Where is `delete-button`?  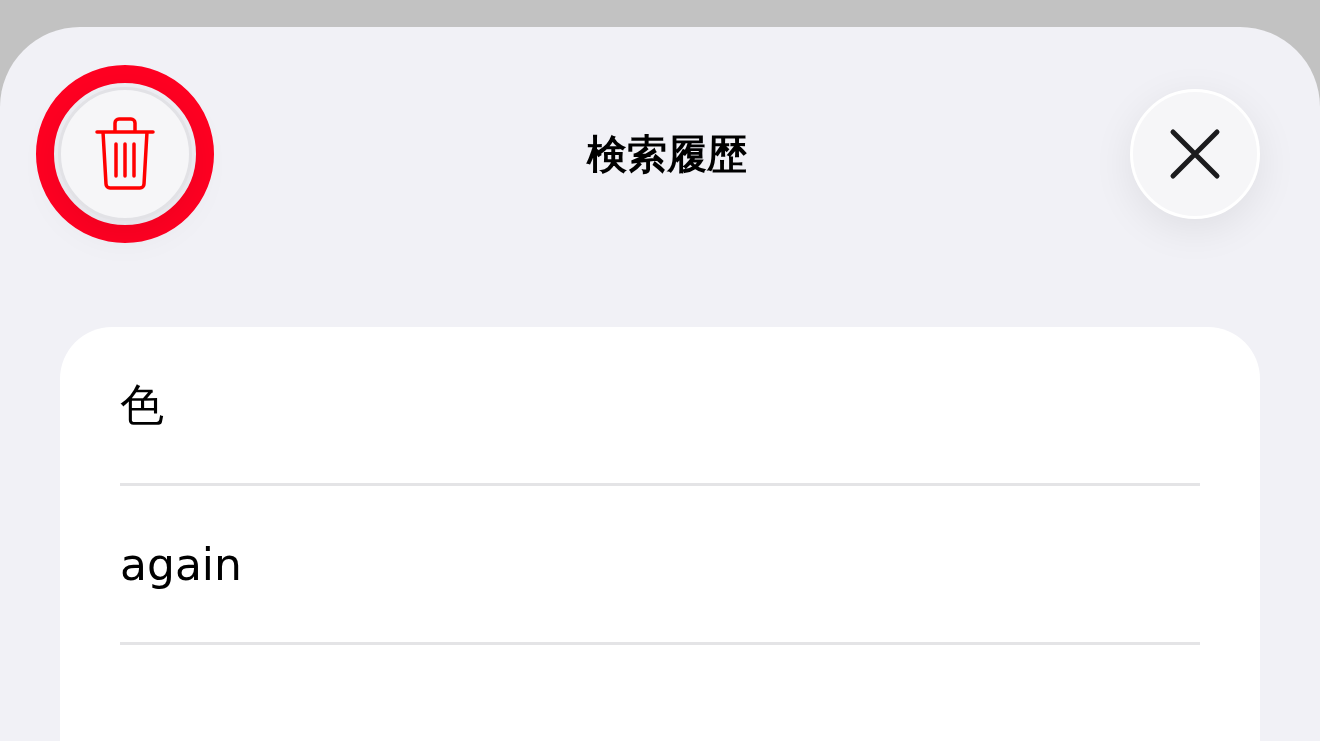 delete-button is located at coordinates (125, 154).